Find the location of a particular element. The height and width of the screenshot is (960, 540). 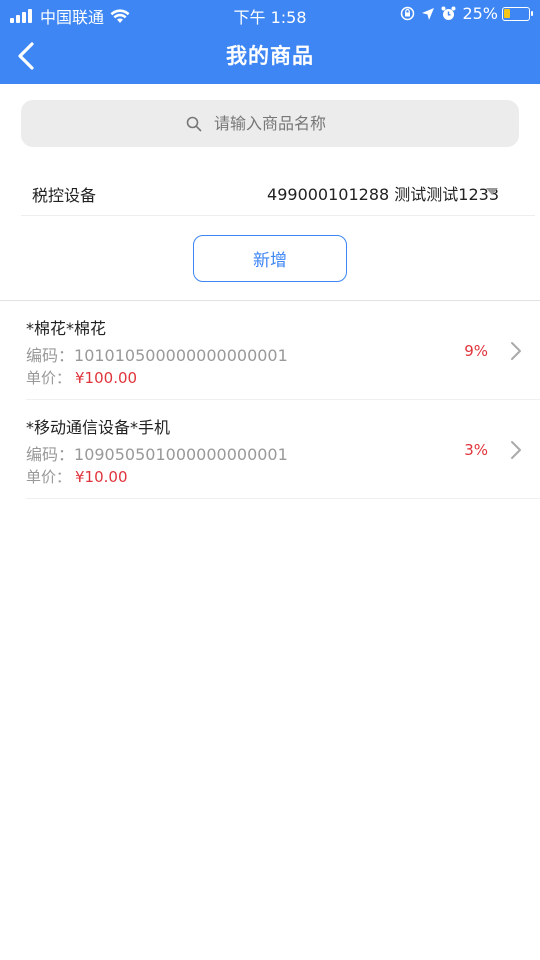

add-button: 新增 is located at coordinates (270, 258).